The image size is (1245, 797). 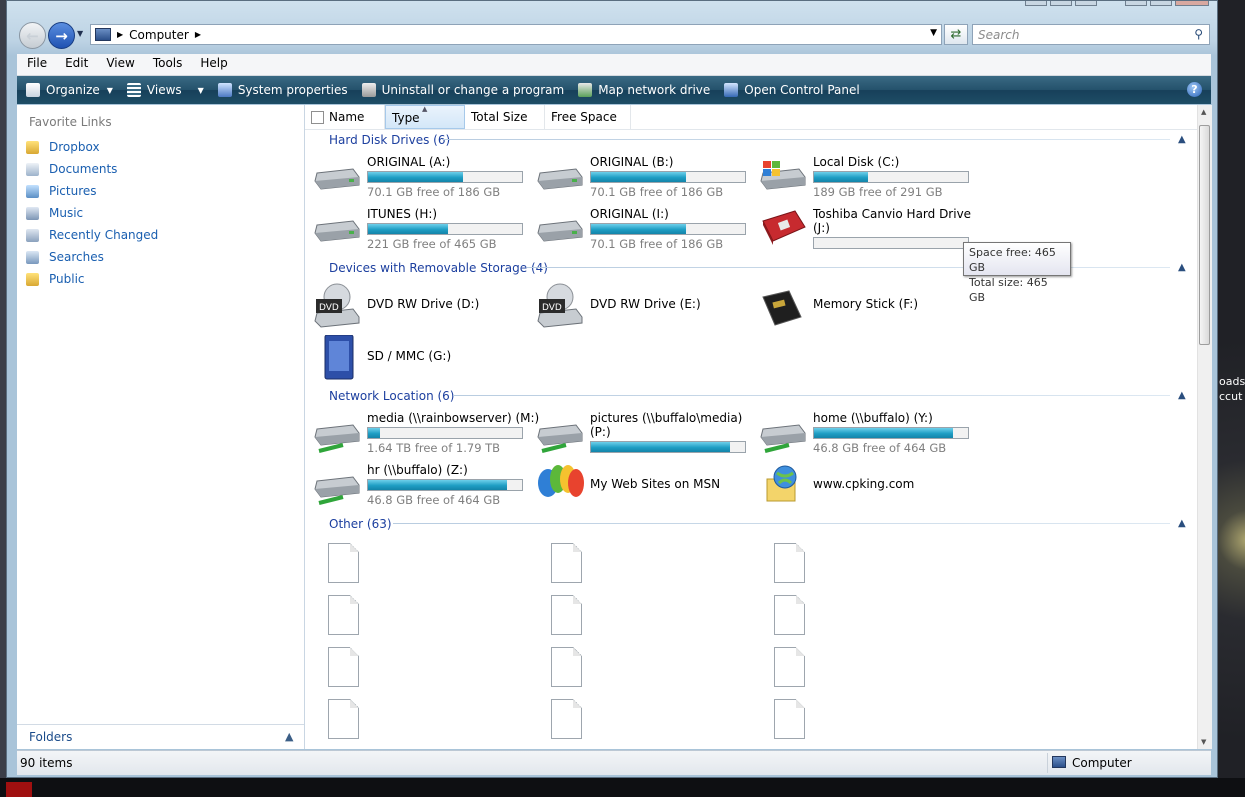 What do you see at coordinates (1203, 112) in the screenshot?
I see `scroll-up-icon: ▲` at bounding box center [1203, 112].